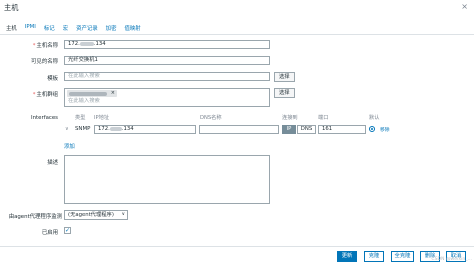 This screenshot has width=474, height=267. Describe the element at coordinates (289, 129) in the screenshot. I see `connect-ip-toggle: IP` at that location.